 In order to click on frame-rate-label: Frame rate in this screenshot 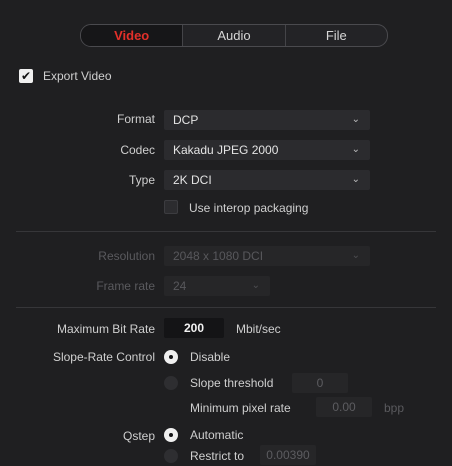, I will do `click(125, 286)`.